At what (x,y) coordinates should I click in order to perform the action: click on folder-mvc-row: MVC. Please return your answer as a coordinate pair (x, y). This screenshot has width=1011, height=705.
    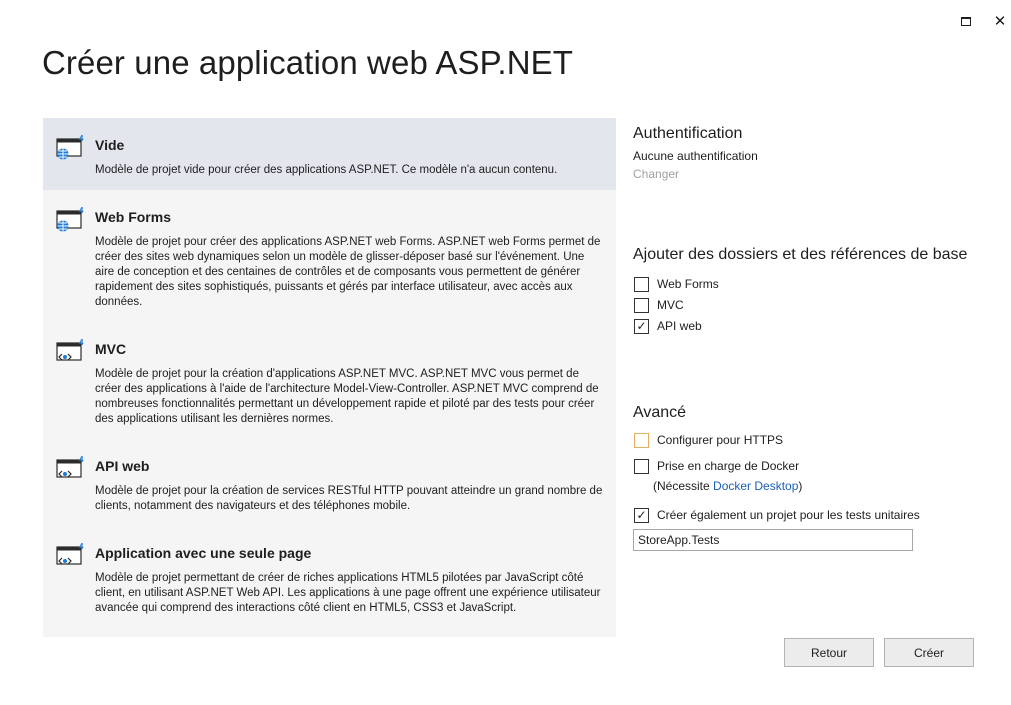
    Looking at the image, I should click on (659, 305).